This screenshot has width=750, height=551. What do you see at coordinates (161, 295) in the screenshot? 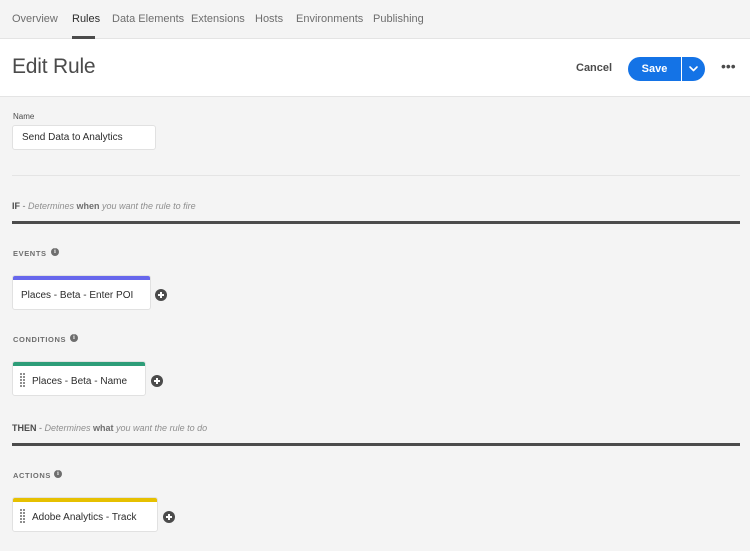
I see `add-event-icon` at bounding box center [161, 295].